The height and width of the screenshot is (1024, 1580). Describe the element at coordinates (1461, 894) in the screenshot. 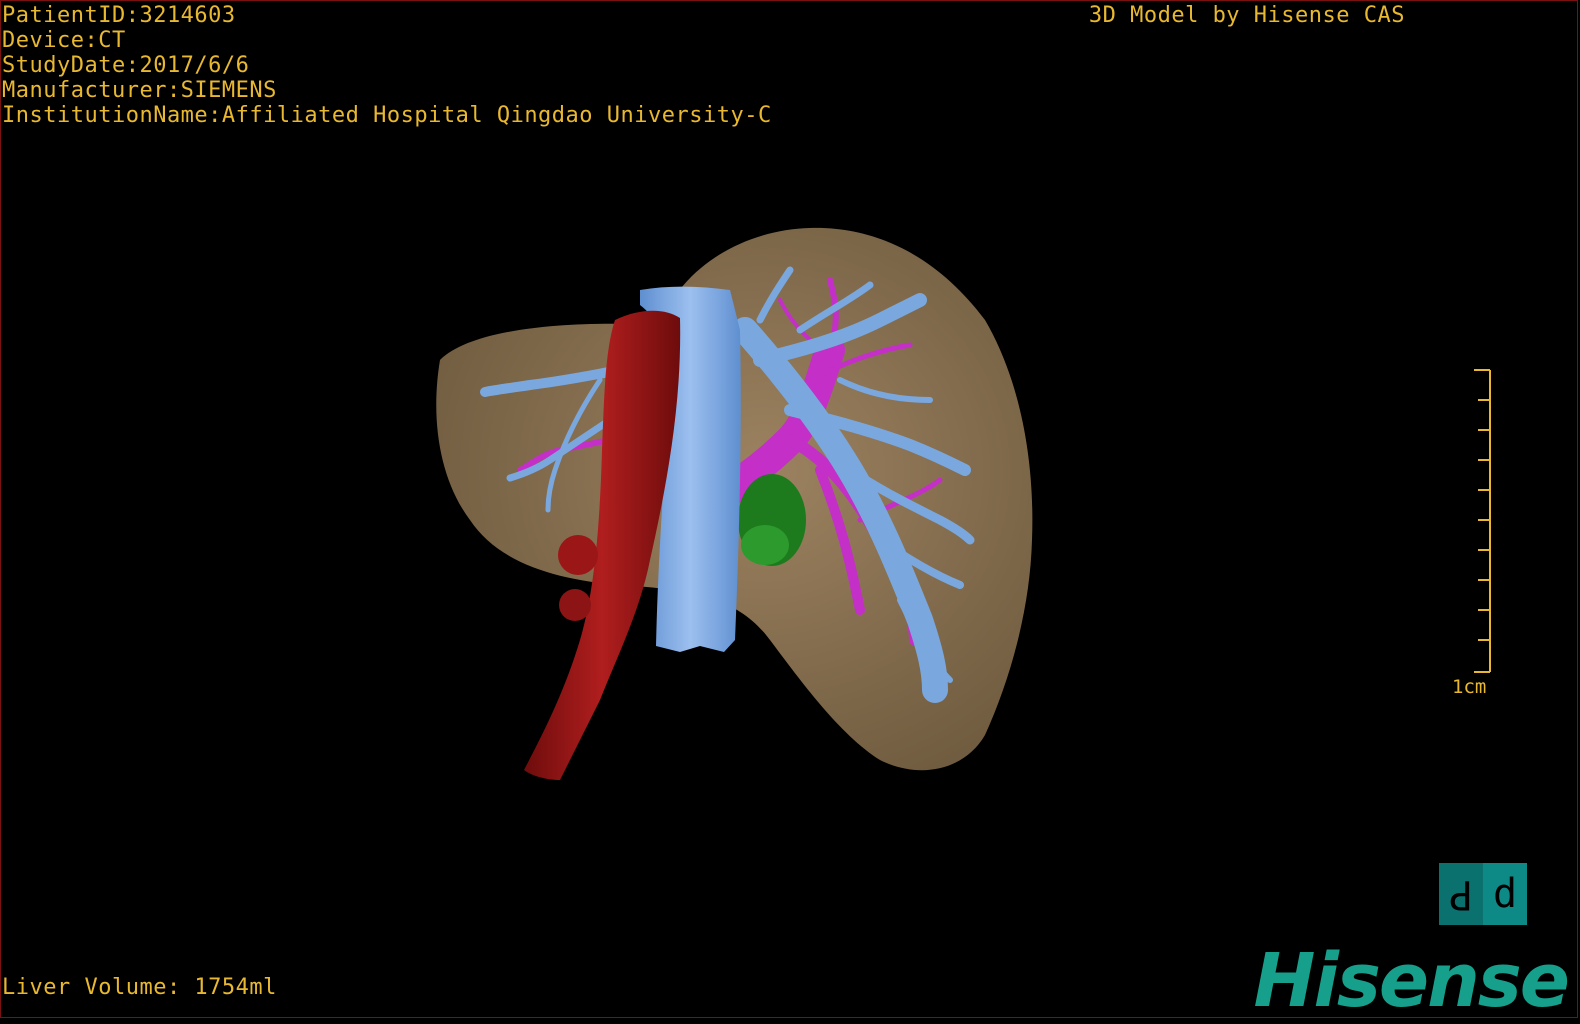

I see `orientation-face-posterior: P` at that location.